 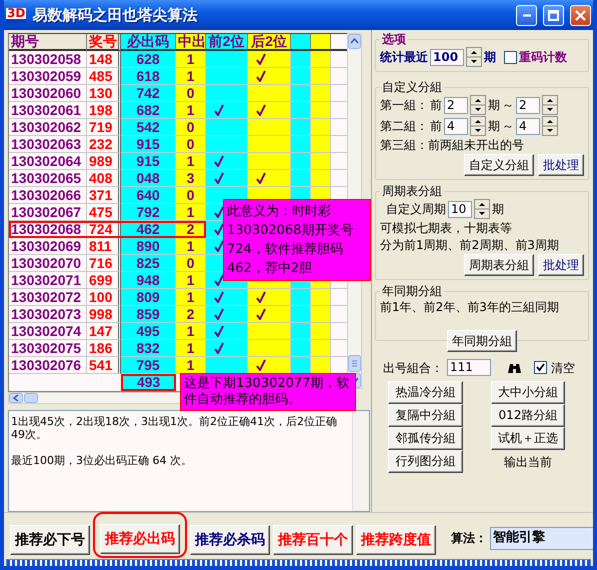 I want to click on table-cell: 682, so click(x=148, y=110).